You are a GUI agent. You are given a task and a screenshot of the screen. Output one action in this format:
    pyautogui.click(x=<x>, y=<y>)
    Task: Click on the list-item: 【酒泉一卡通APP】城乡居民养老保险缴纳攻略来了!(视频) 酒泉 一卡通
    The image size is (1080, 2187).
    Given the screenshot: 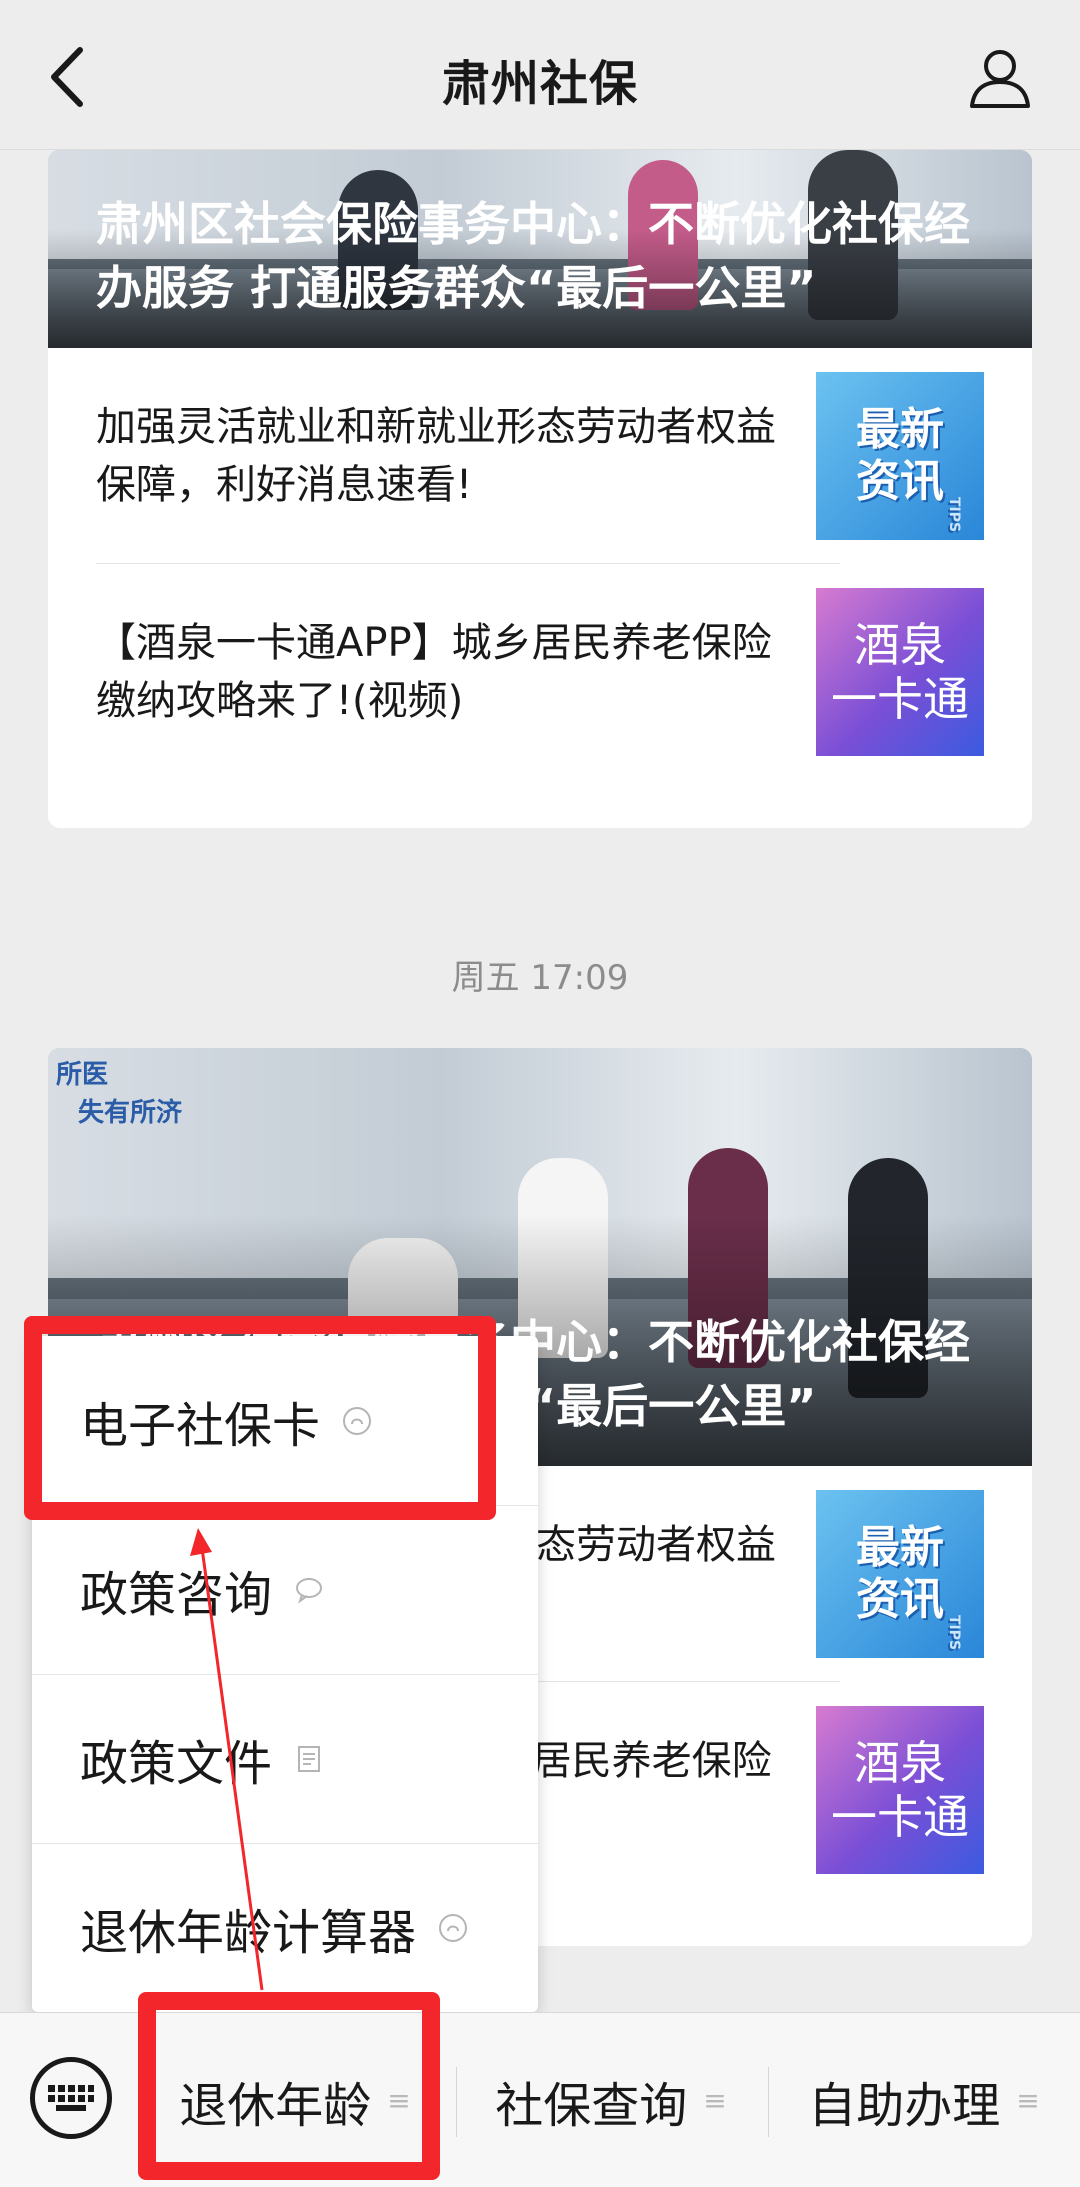 What is the action you would take?
    pyautogui.click(x=540, y=672)
    